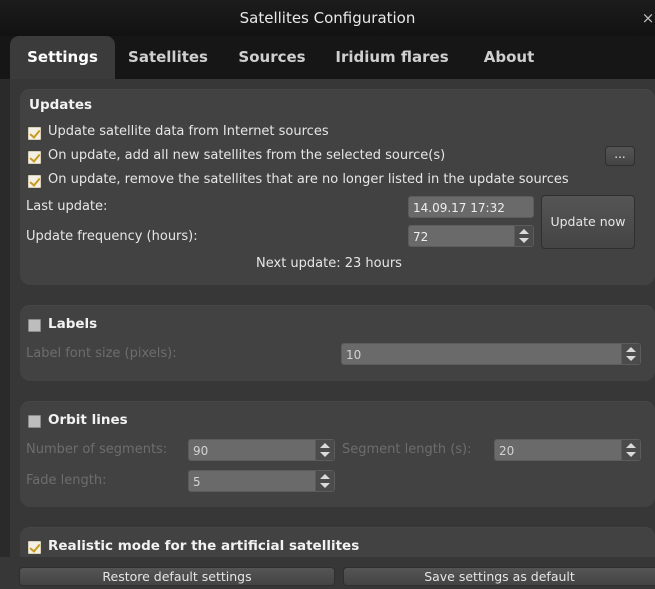  Describe the element at coordinates (61, 105) in the screenshot. I see `updates-heading: Updates` at that location.